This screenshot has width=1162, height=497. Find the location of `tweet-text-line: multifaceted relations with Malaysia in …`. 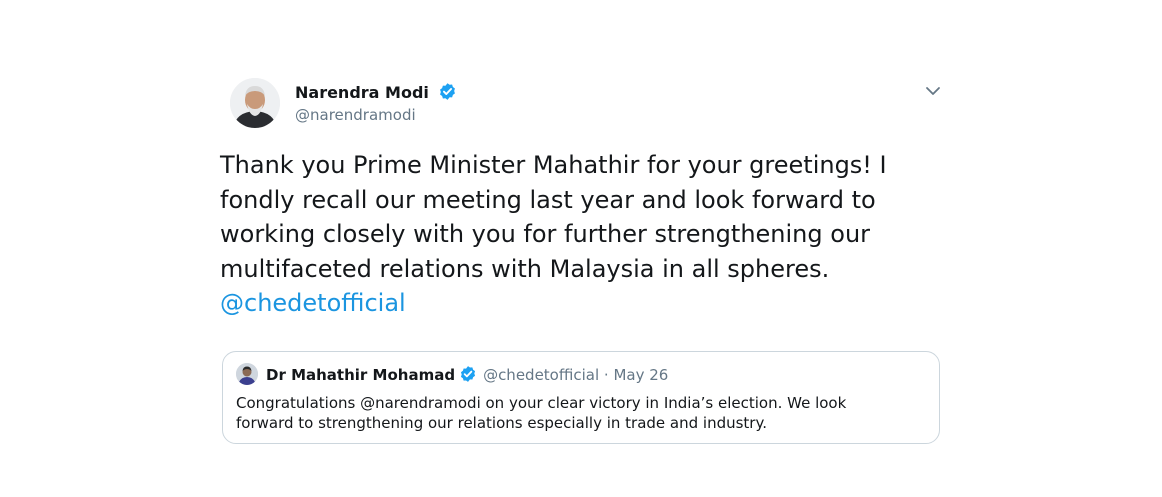

tweet-text-line: multifaceted relations with Malaysia in … is located at coordinates (525, 268).